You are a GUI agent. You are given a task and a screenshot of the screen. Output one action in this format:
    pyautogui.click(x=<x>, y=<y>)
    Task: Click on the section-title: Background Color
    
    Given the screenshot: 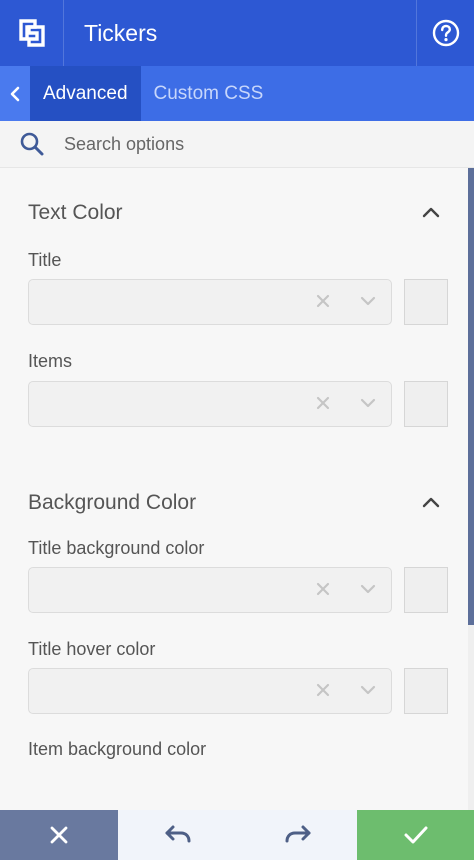 What is the action you would take?
    pyautogui.click(x=112, y=503)
    